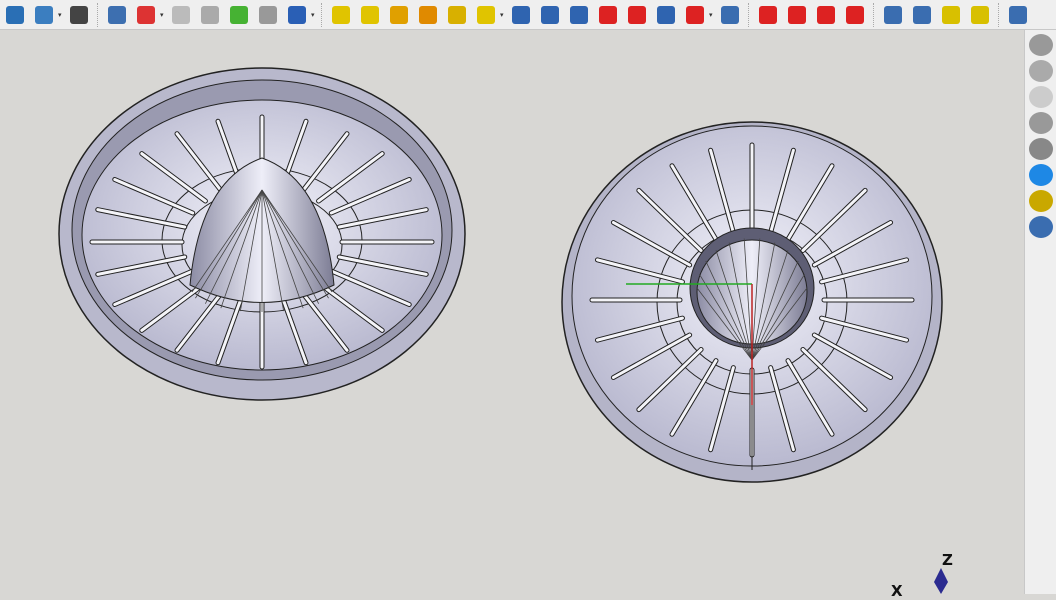  I want to click on datum-icon, so click(296, 14).